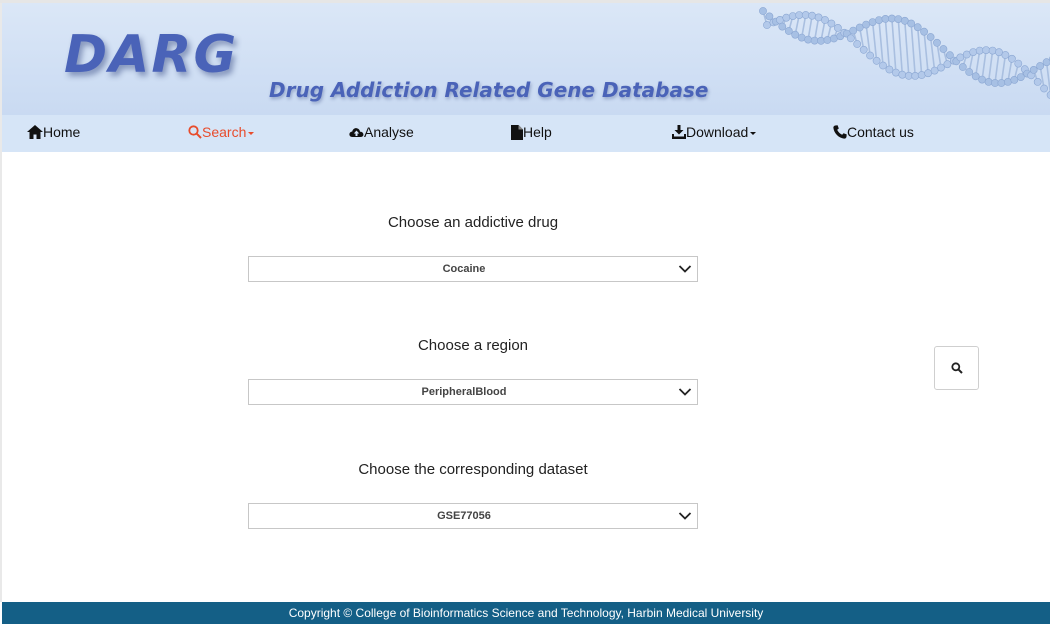 The image size is (1050, 624). Describe the element at coordinates (679, 132) in the screenshot. I see `download-icon` at that location.